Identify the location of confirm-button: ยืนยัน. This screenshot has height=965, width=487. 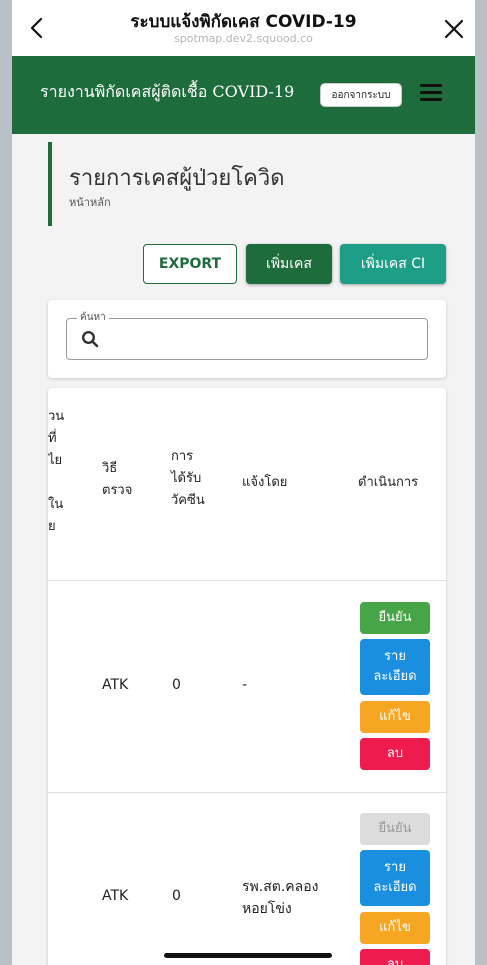
(395, 618).